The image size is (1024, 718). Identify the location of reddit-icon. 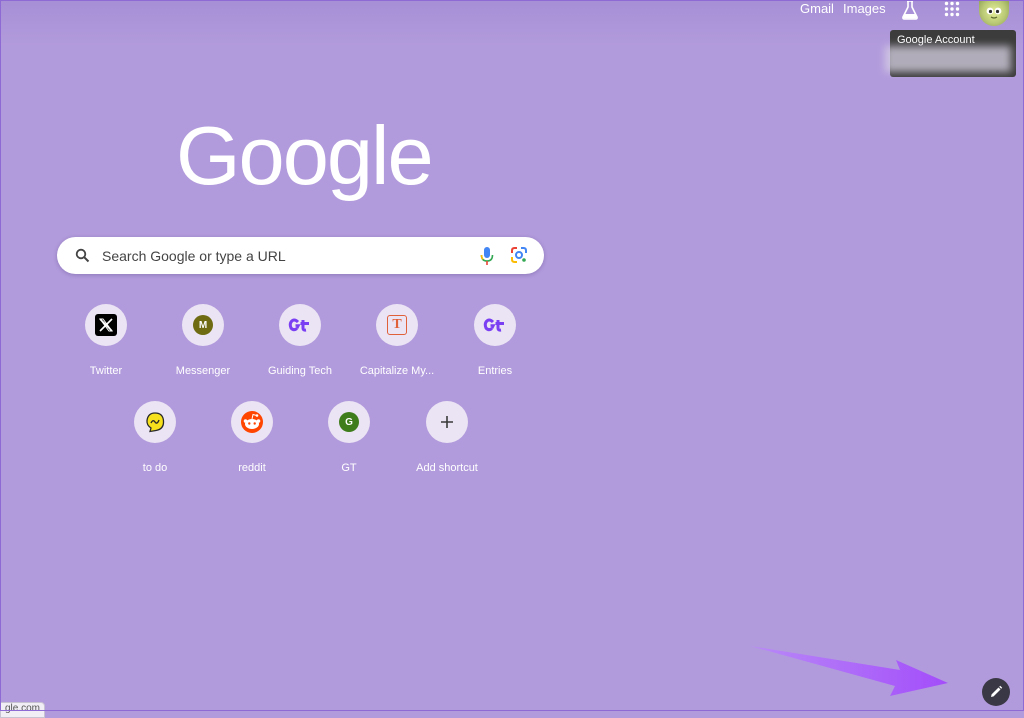
(252, 422).